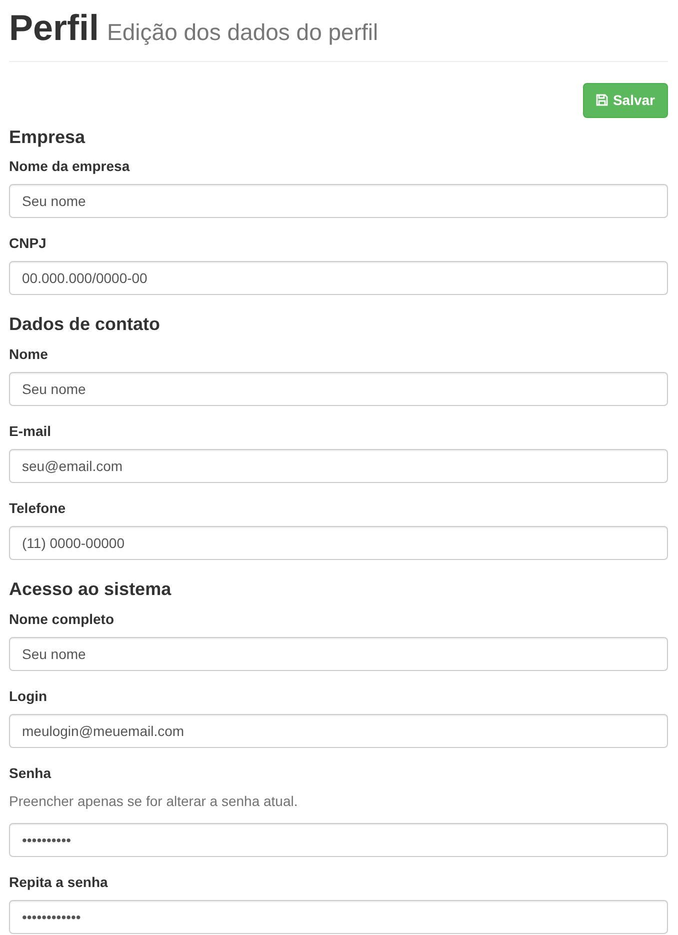  Describe the element at coordinates (58, 882) in the screenshot. I see `field-label: Repita a senha` at that location.